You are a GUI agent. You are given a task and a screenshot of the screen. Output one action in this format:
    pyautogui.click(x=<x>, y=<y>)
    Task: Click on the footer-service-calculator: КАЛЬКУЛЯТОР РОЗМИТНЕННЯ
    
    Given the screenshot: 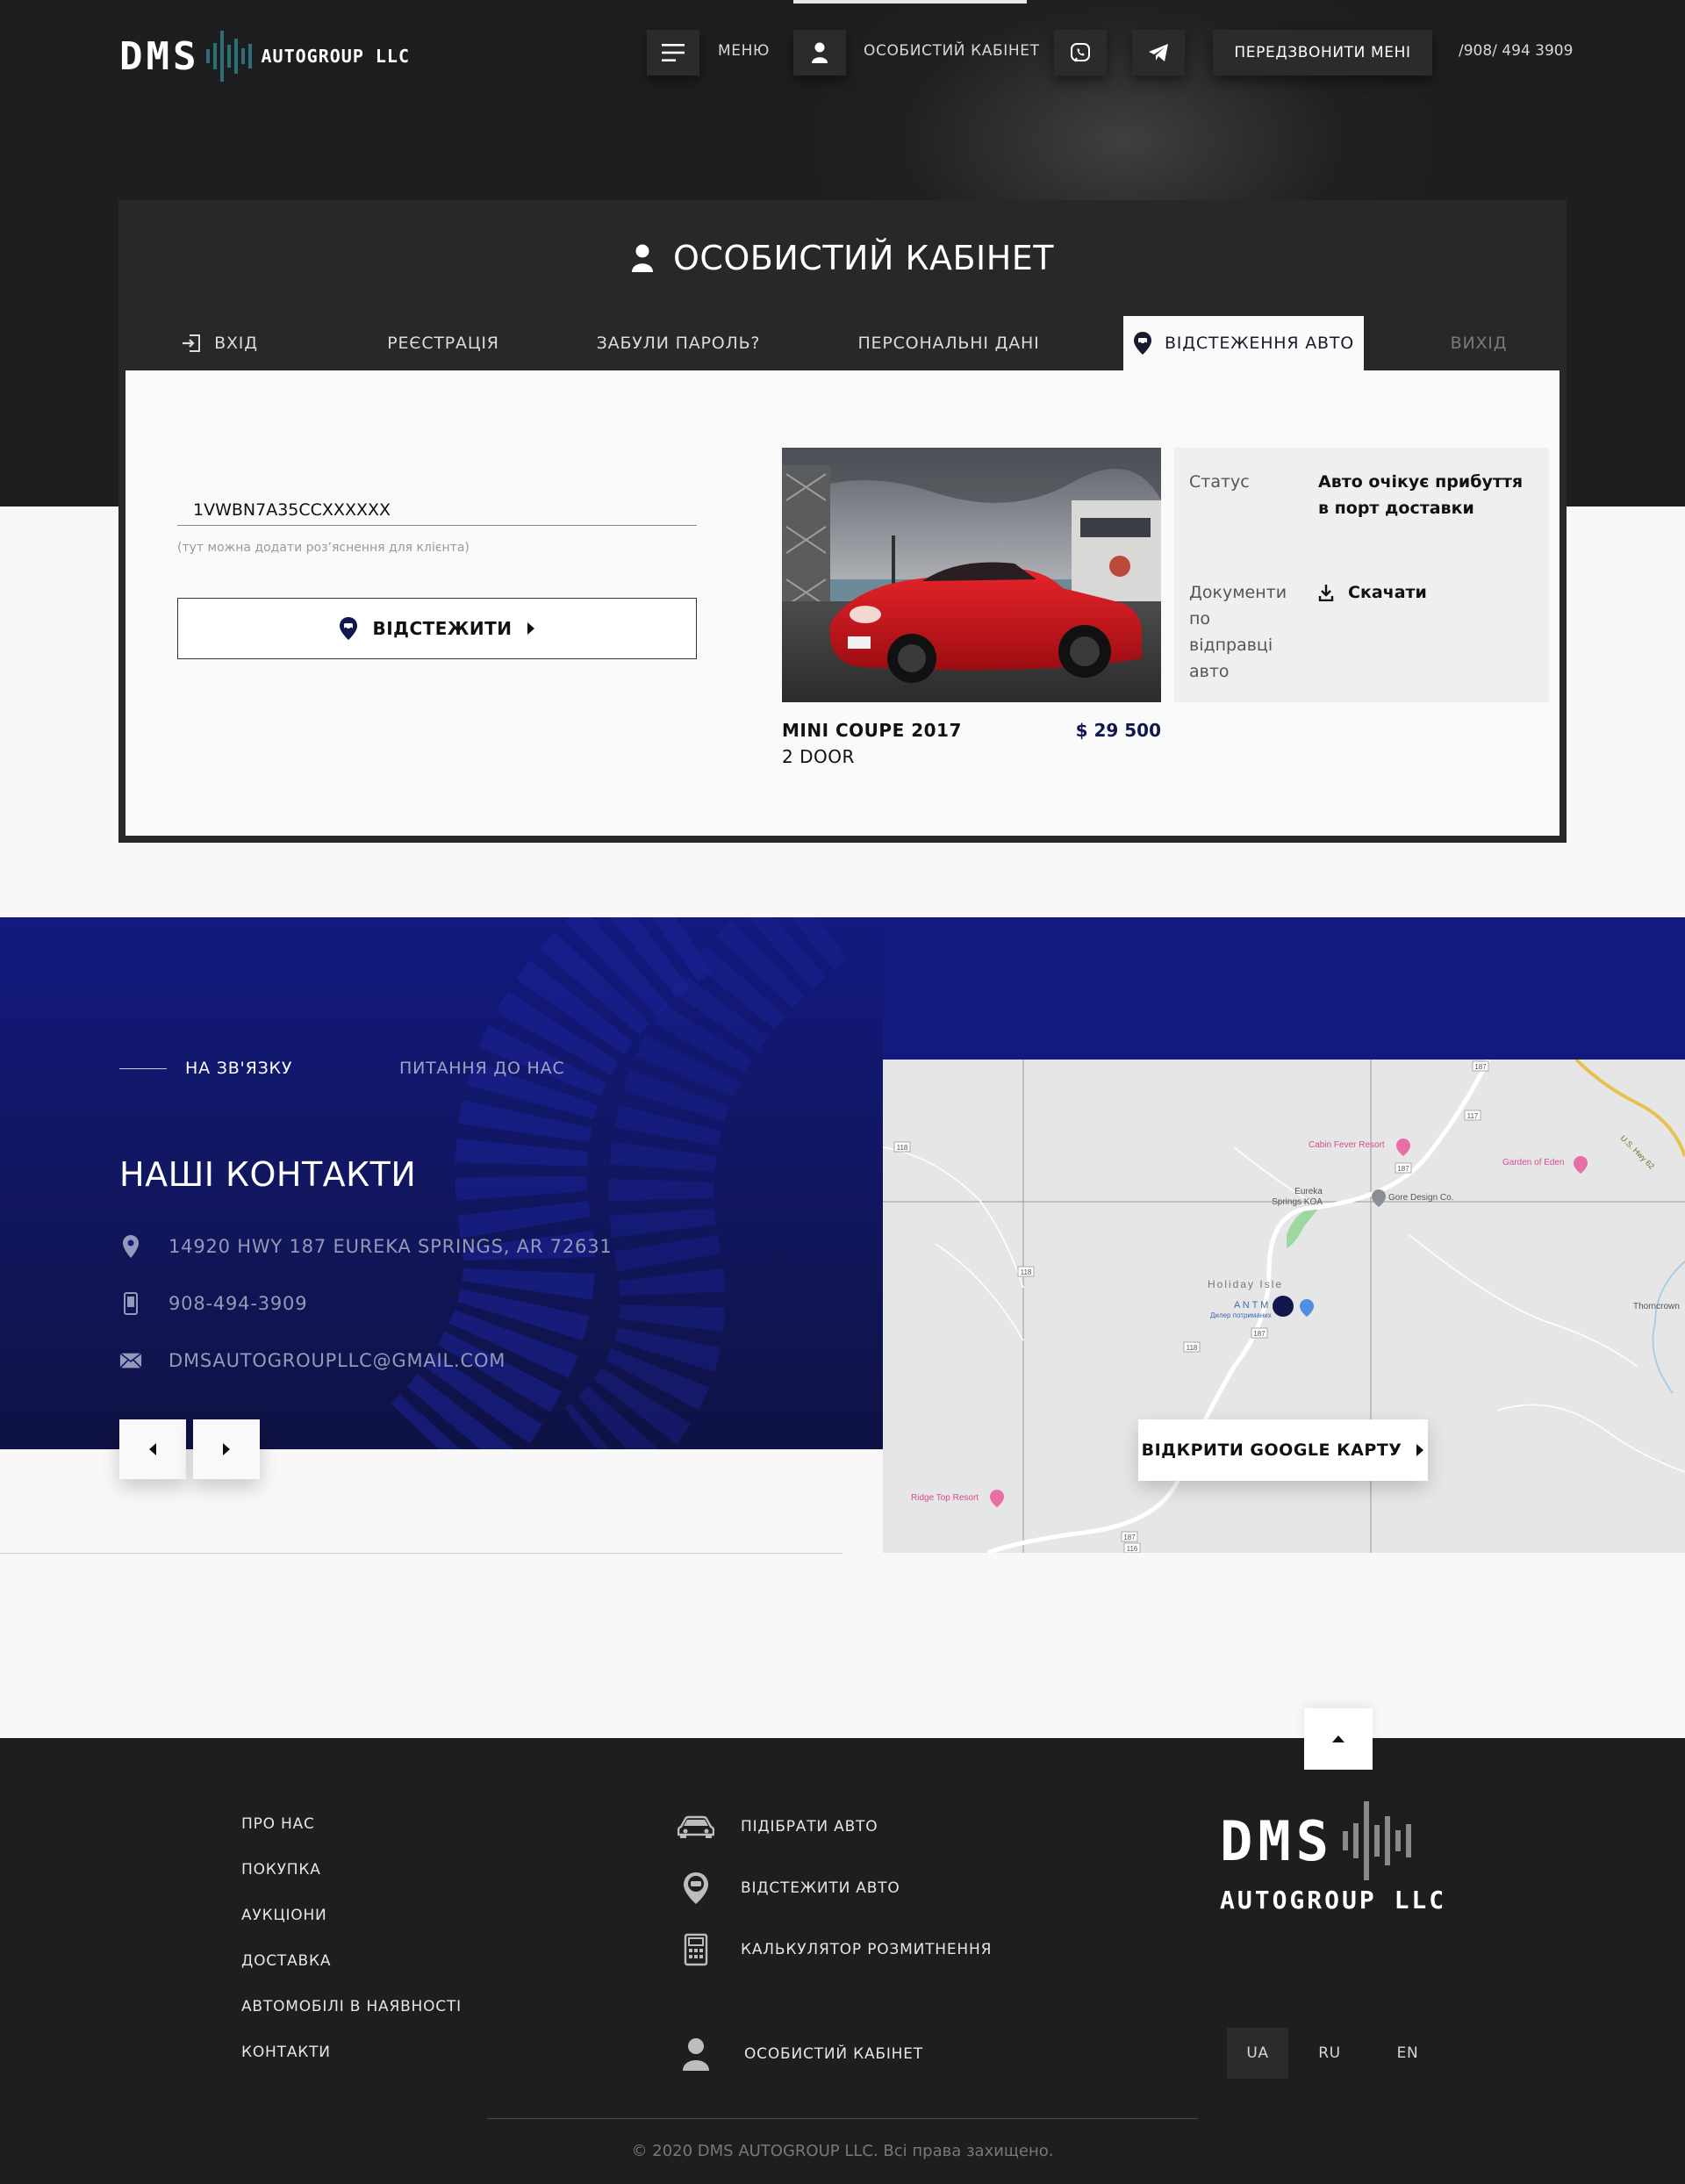 What is the action you would take?
    pyautogui.click(x=835, y=1949)
    